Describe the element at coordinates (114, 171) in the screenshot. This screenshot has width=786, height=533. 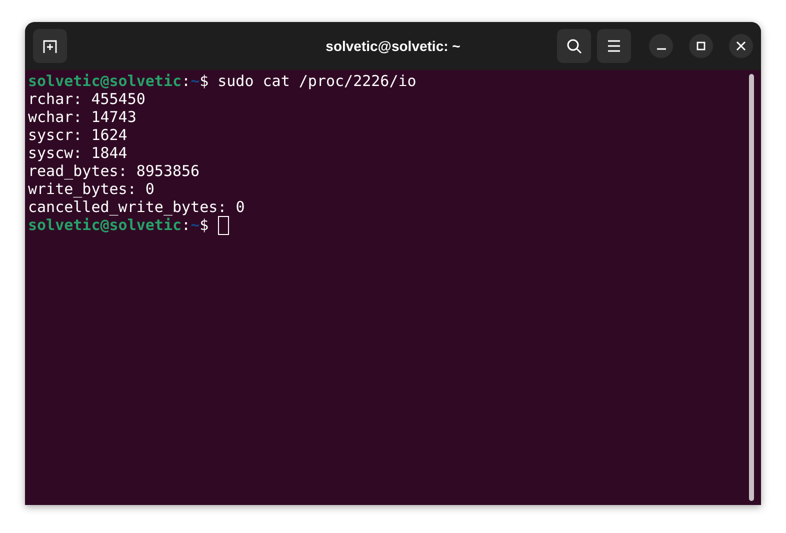
I see `output-line: read_bytes: 8953856` at that location.